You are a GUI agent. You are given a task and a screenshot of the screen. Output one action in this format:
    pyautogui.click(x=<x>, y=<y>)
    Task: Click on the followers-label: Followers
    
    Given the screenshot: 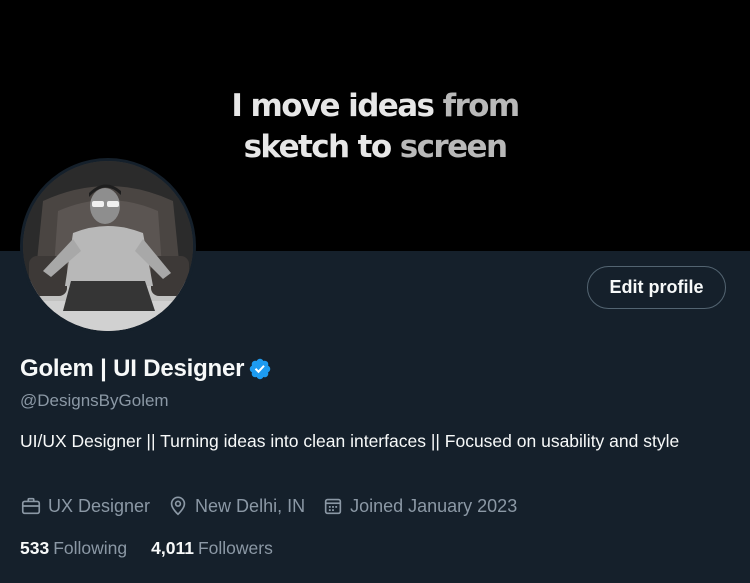 What is the action you would take?
    pyautogui.click(x=235, y=548)
    